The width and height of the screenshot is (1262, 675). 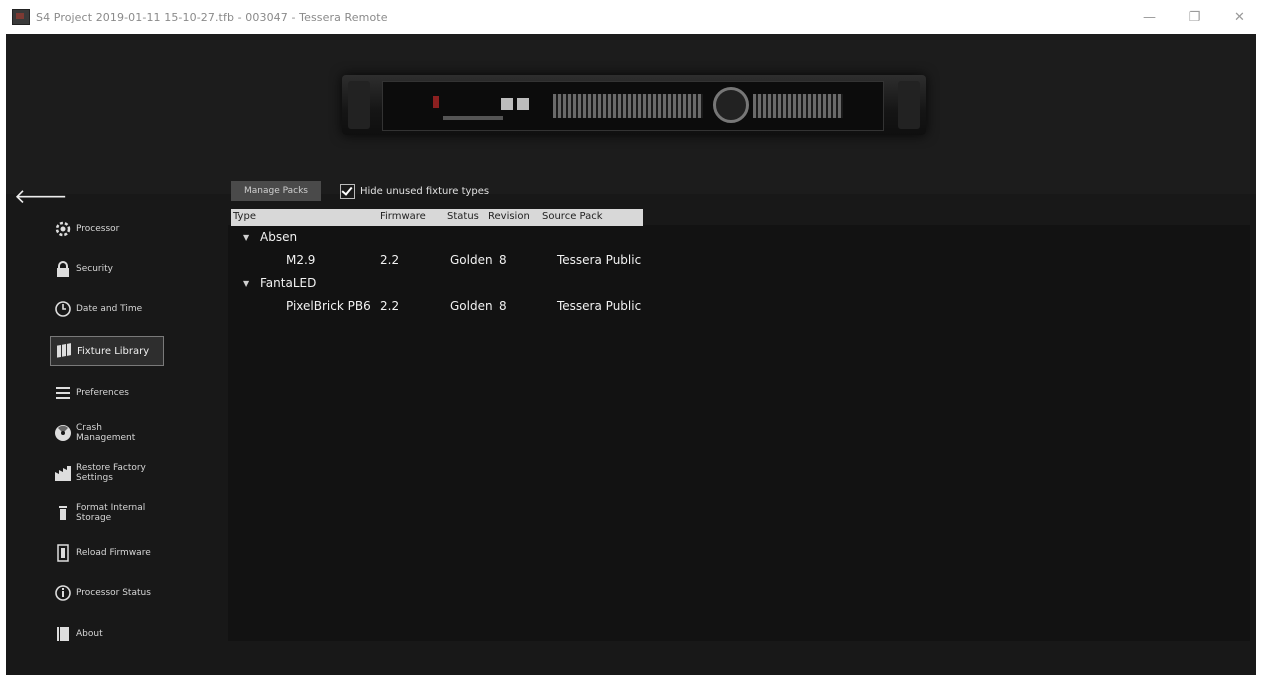 What do you see at coordinates (1194, 17) in the screenshot?
I see `maximize-button: ❐` at bounding box center [1194, 17].